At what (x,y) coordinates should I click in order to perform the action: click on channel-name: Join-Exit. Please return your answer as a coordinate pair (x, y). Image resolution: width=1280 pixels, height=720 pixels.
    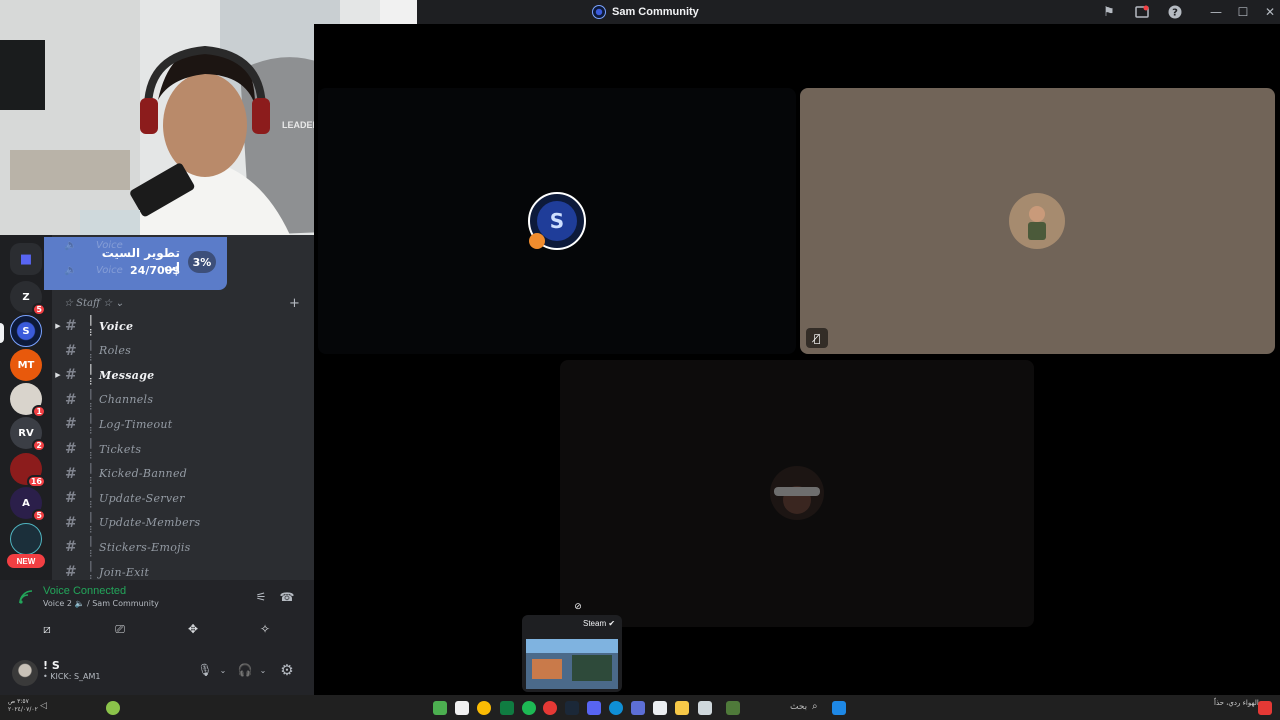
    Looking at the image, I should click on (124, 572).